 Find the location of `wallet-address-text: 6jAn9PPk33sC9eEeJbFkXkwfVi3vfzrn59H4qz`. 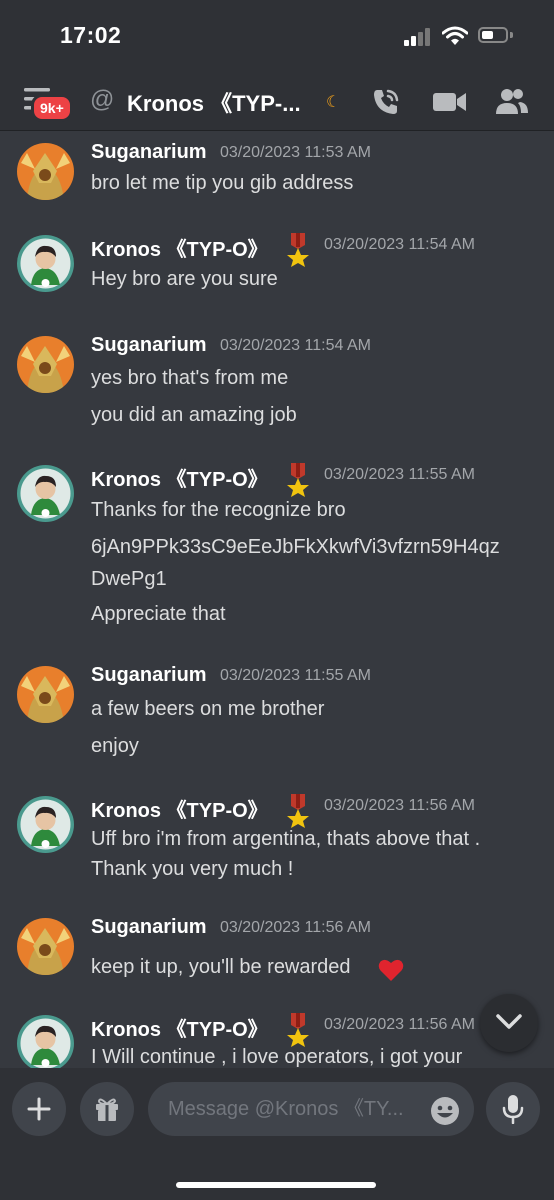

wallet-address-text: 6jAn9PPk33sC9eEeJbFkXkwfVi3vfzrn59H4qz is located at coordinates (295, 547).